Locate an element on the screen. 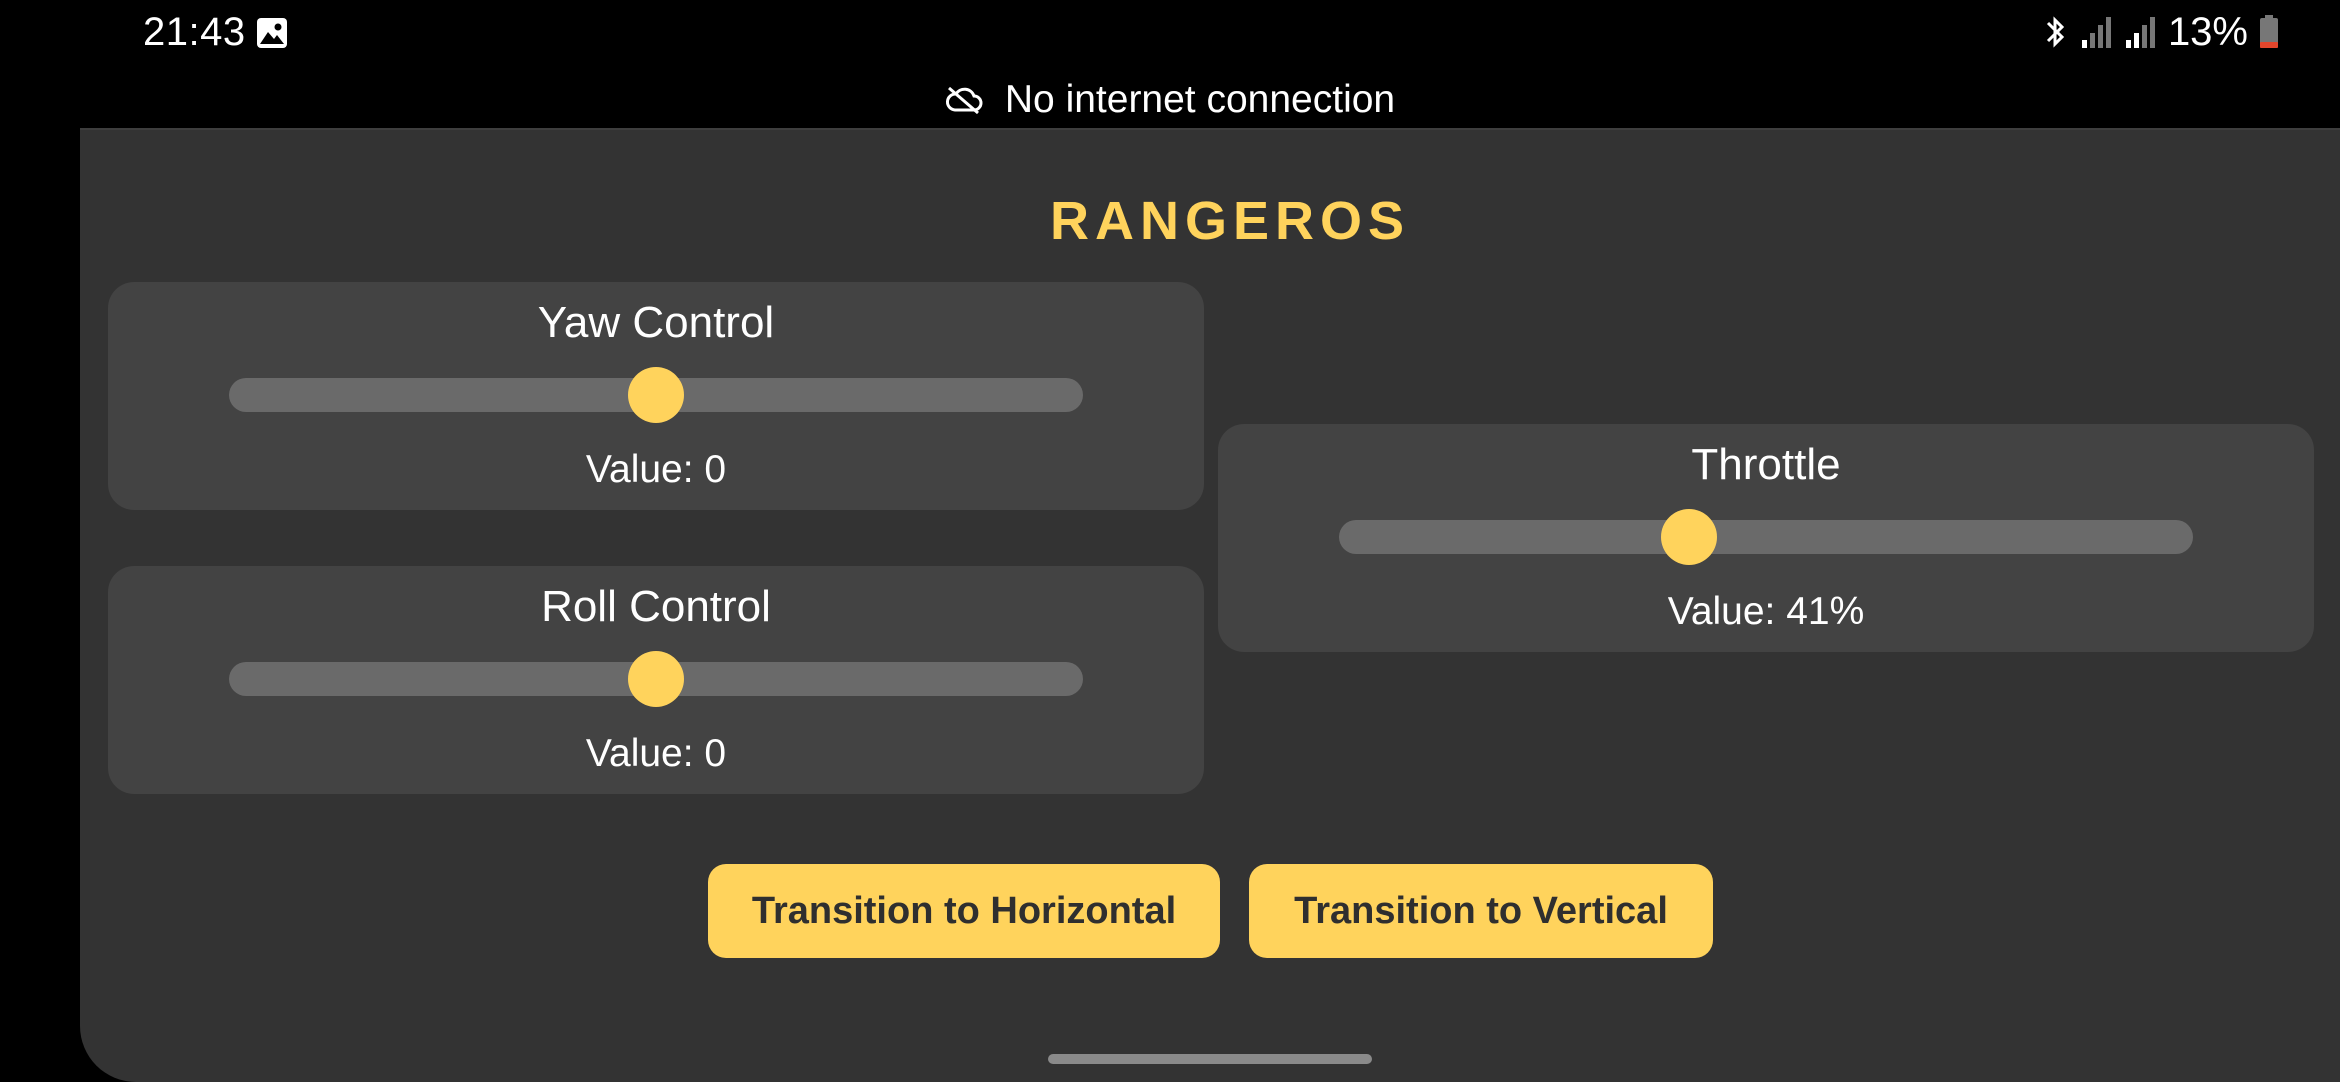 The image size is (2340, 1082). gallery-icon is located at coordinates (272, 33).